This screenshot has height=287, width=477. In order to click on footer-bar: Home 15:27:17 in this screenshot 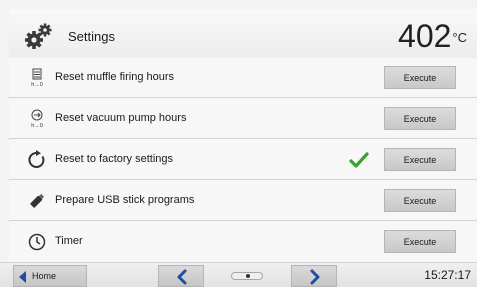, I will do `click(238, 274)`.